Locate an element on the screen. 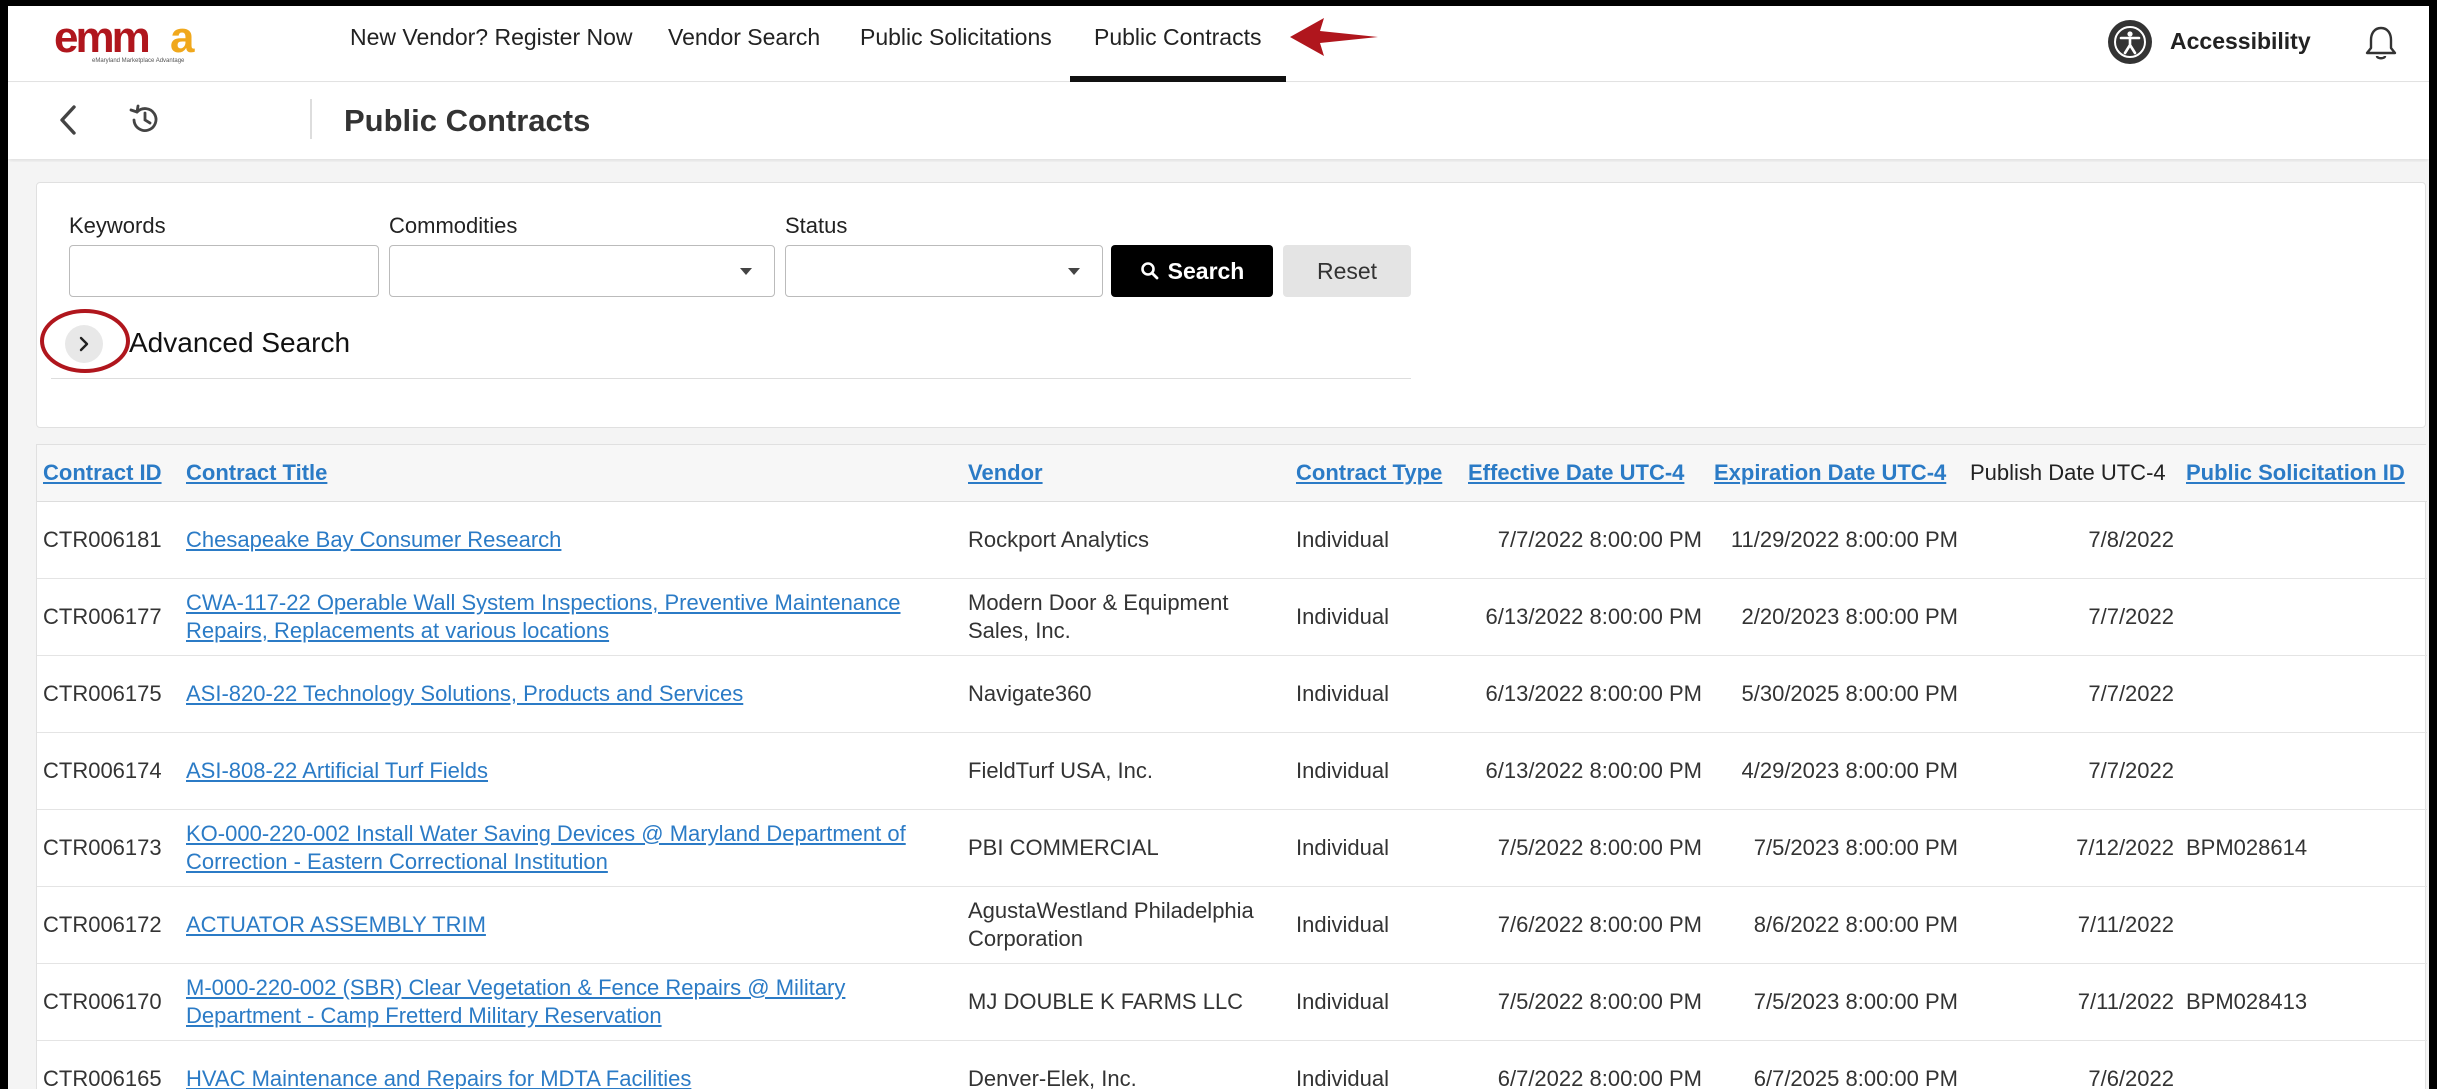 The height and width of the screenshot is (1089, 2437). history-icon is located at coordinates (145, 120).